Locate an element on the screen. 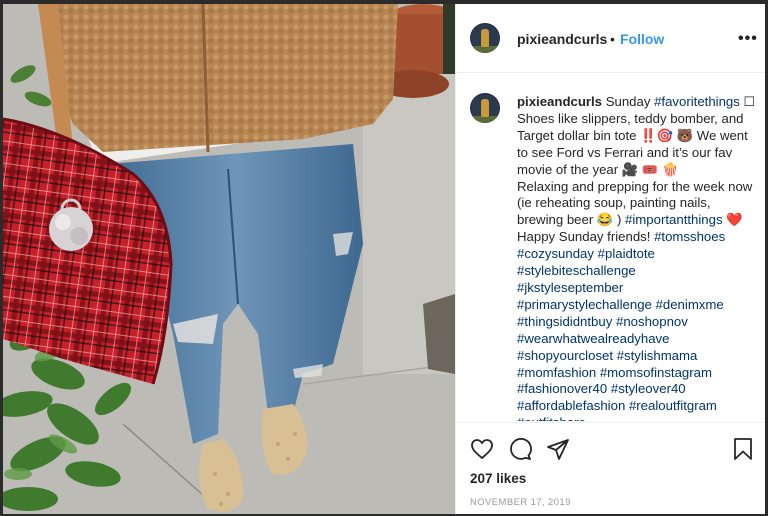  post-header: pixieandcurls • Follow ••• is located at coordinates (610, 38).